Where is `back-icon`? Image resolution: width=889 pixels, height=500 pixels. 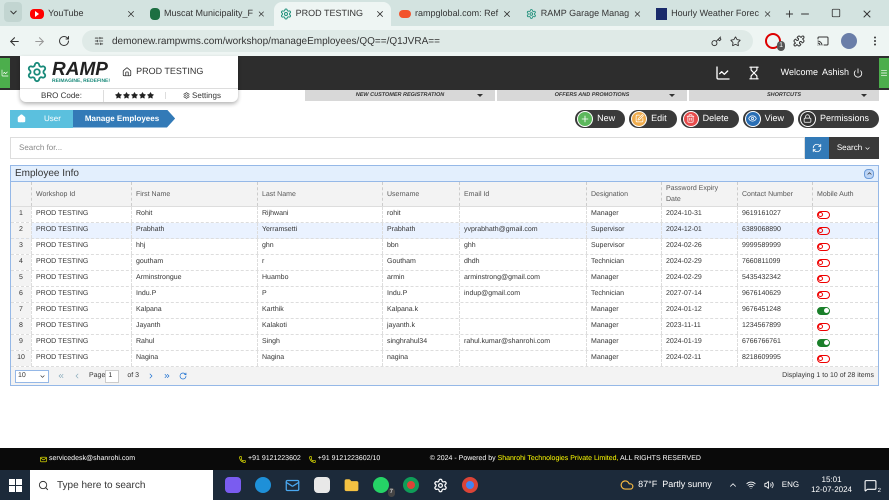
back-icon is located at coordinates (14, 41).